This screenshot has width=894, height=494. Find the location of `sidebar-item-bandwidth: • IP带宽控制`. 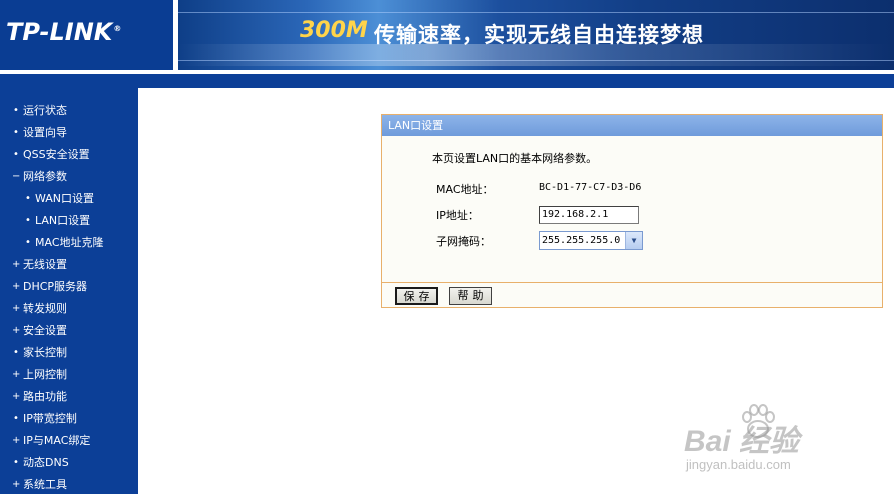

sidebar-item-bandwidth: • IP带宽控制 is located at coordinates (69, 419).